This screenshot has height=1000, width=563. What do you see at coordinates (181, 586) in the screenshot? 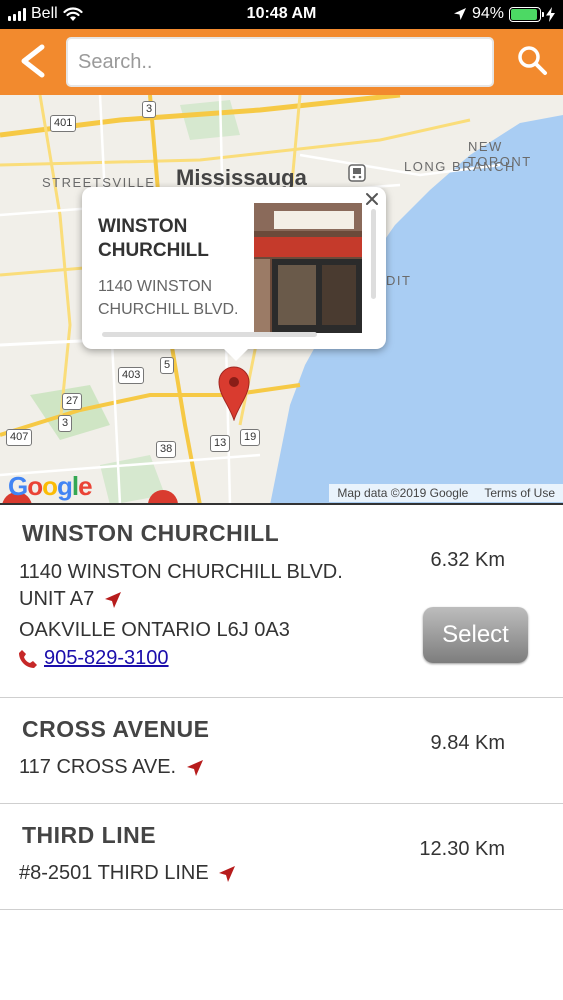
I see `store-address: 1140 WINSTON CHURCHILL BLVD. UNIT A7` at bounding box center [181, 586].